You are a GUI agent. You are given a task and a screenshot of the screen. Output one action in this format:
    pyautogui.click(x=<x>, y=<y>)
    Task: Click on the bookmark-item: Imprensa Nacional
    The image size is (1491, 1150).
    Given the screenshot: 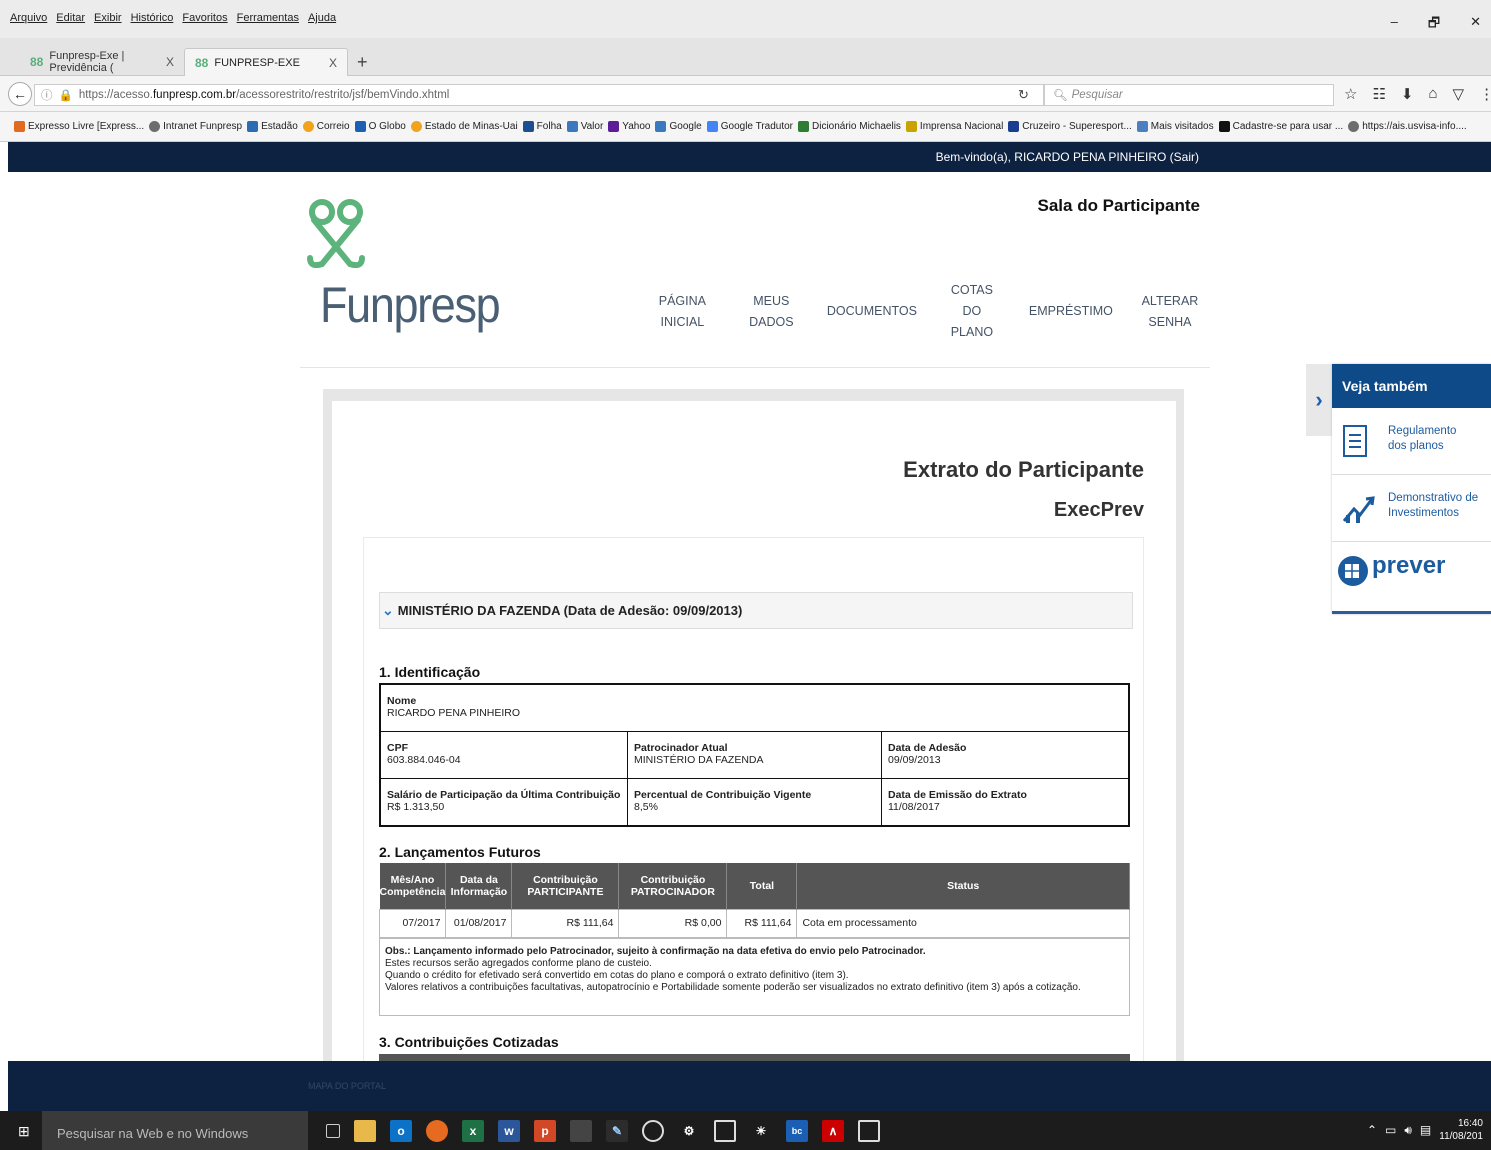 What is the action you would take?
    pyautogui.click(x=954, y=126)
    